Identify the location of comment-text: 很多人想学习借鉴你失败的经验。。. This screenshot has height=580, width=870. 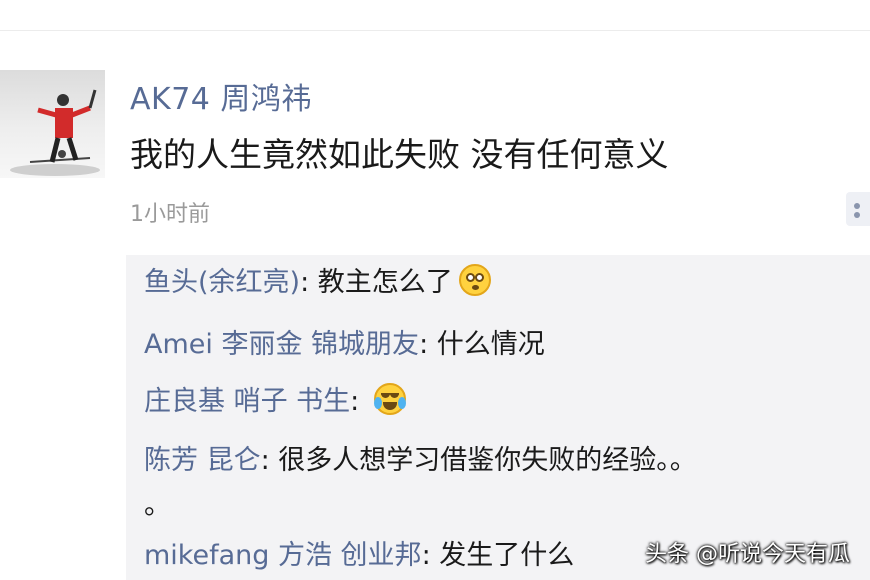
(487, 460).